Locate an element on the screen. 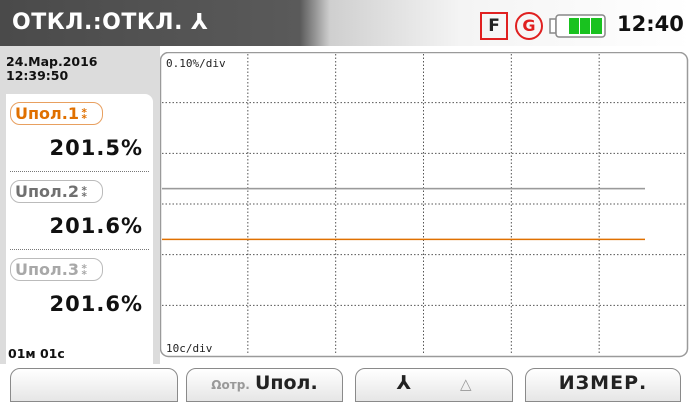 The image size is (692, 402). channel-3-value: 201.6% is located at coordinates (96, 304).